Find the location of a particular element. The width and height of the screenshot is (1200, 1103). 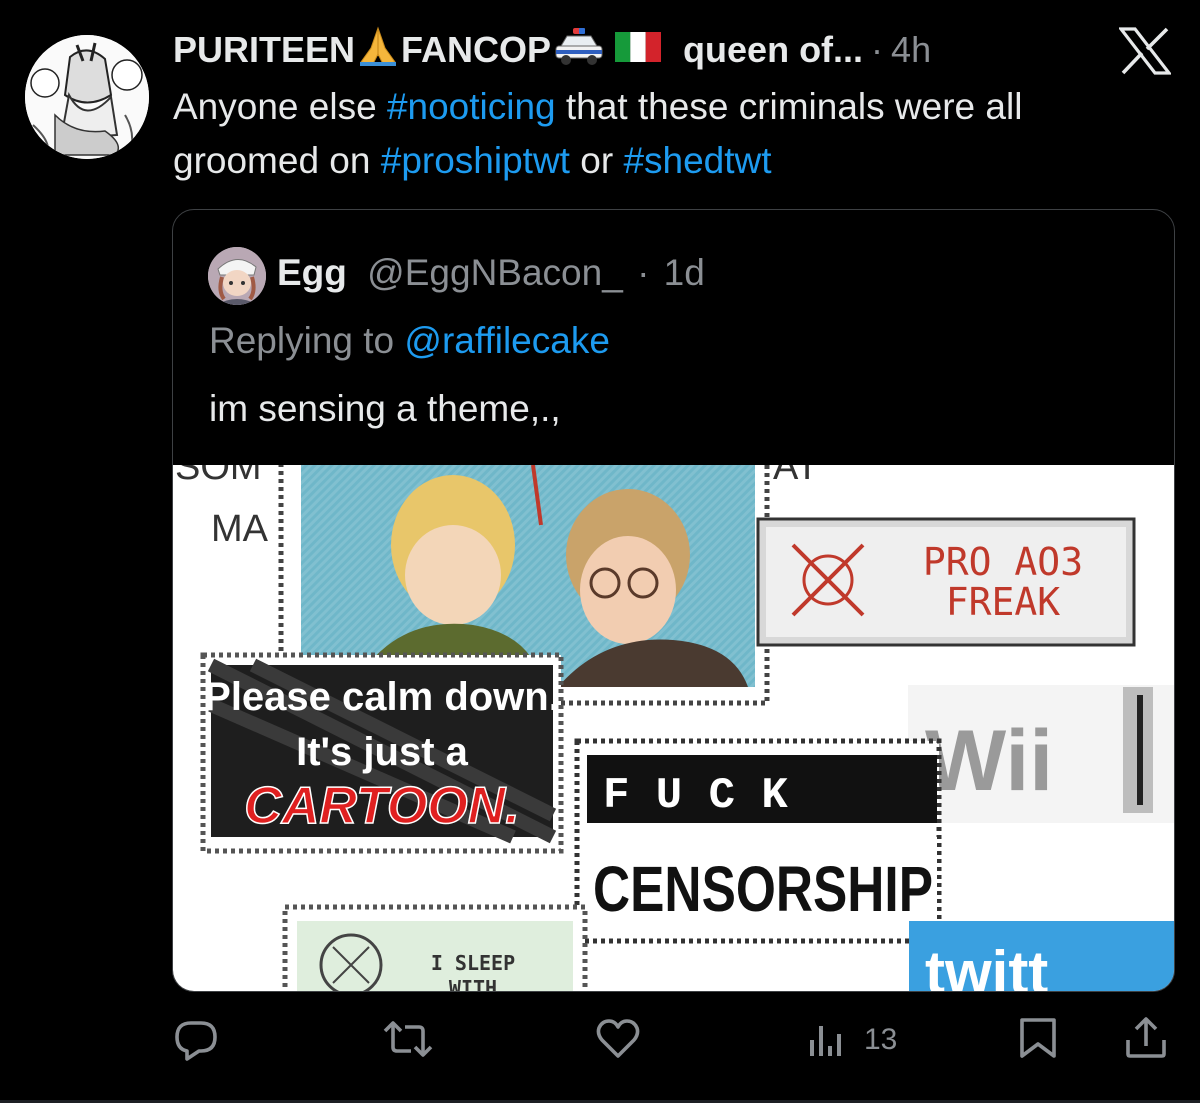

quoted-text: im sensing a theme,., is located at coordinates (385, 408).